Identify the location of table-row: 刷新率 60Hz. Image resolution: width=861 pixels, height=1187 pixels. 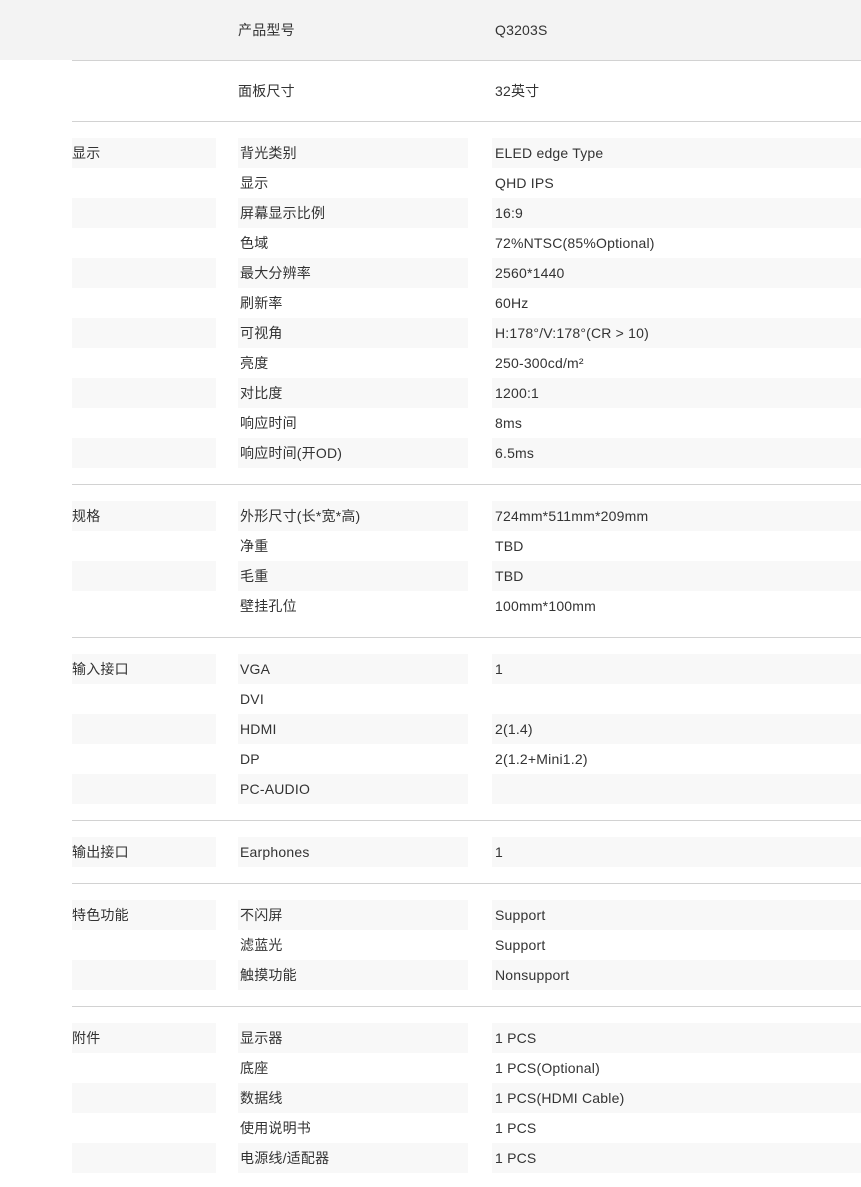
(430, 303).